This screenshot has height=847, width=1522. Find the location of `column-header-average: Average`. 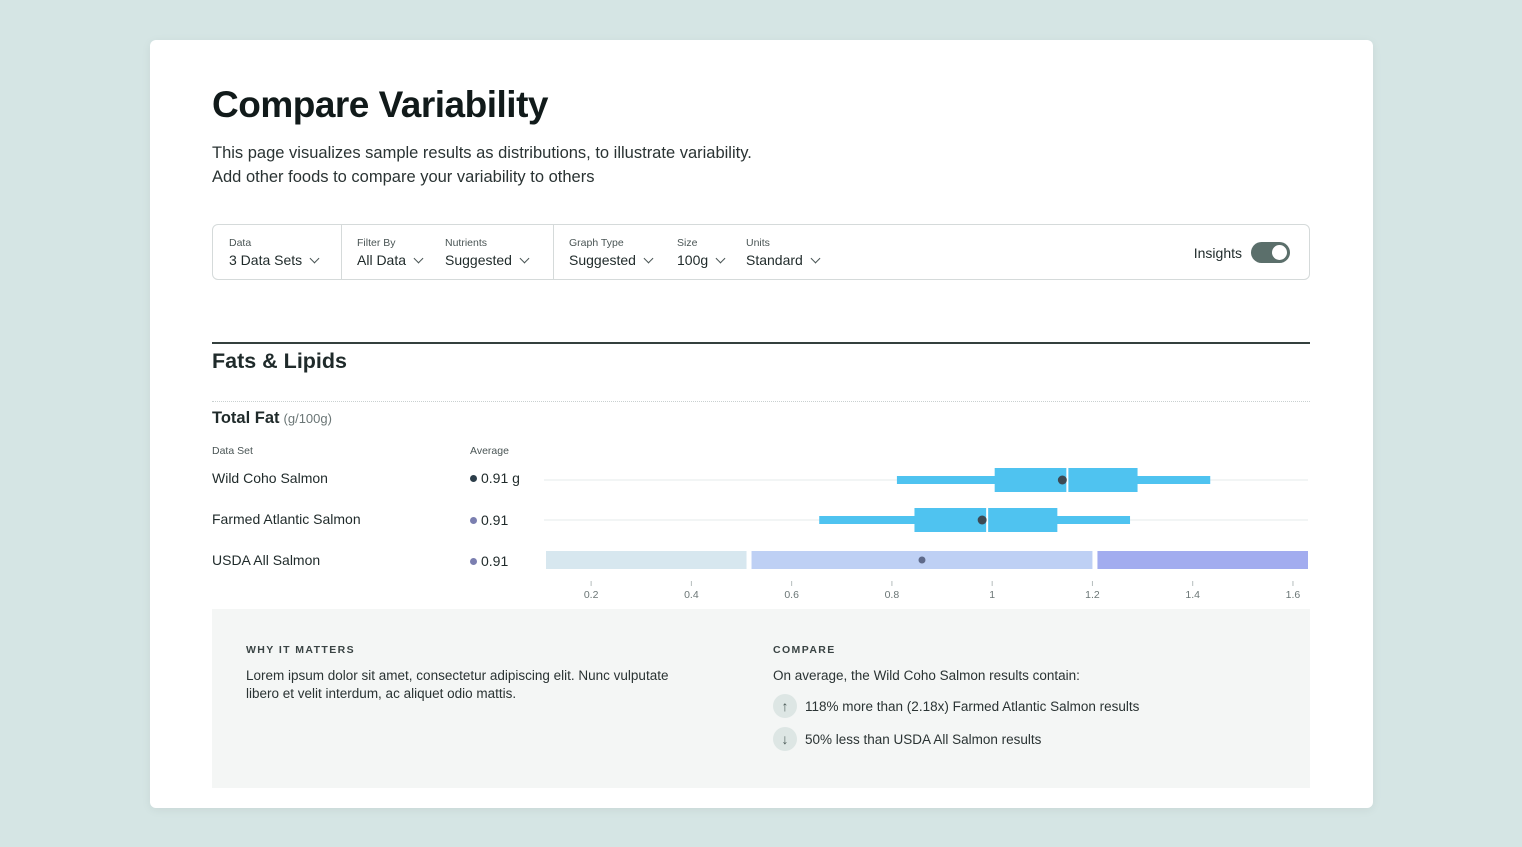

column-header-average: Average is located at coordinates (489, 451).